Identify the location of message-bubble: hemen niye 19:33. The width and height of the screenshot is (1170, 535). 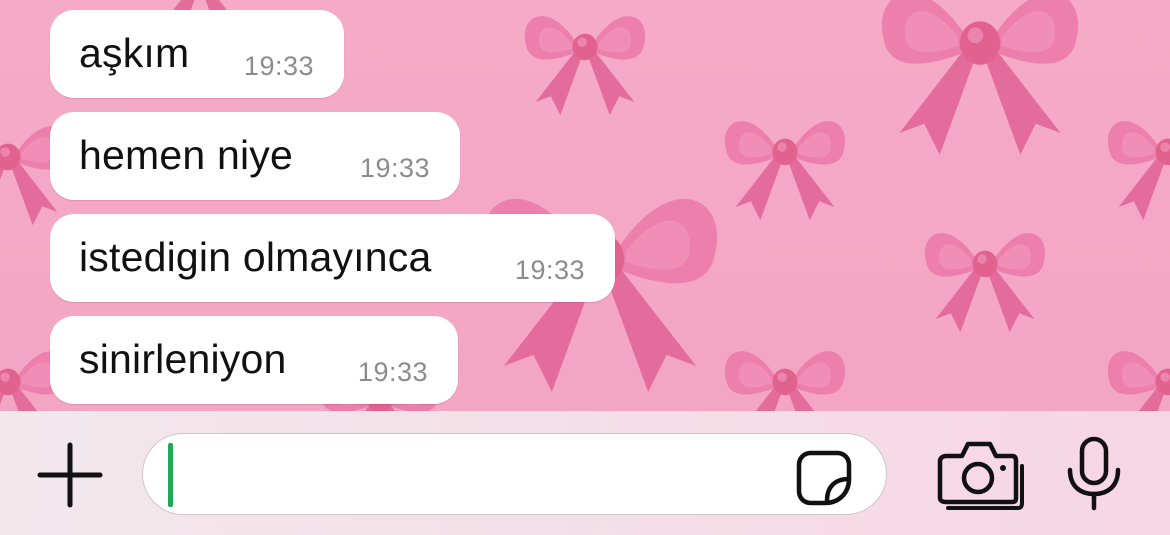
(255, 156).